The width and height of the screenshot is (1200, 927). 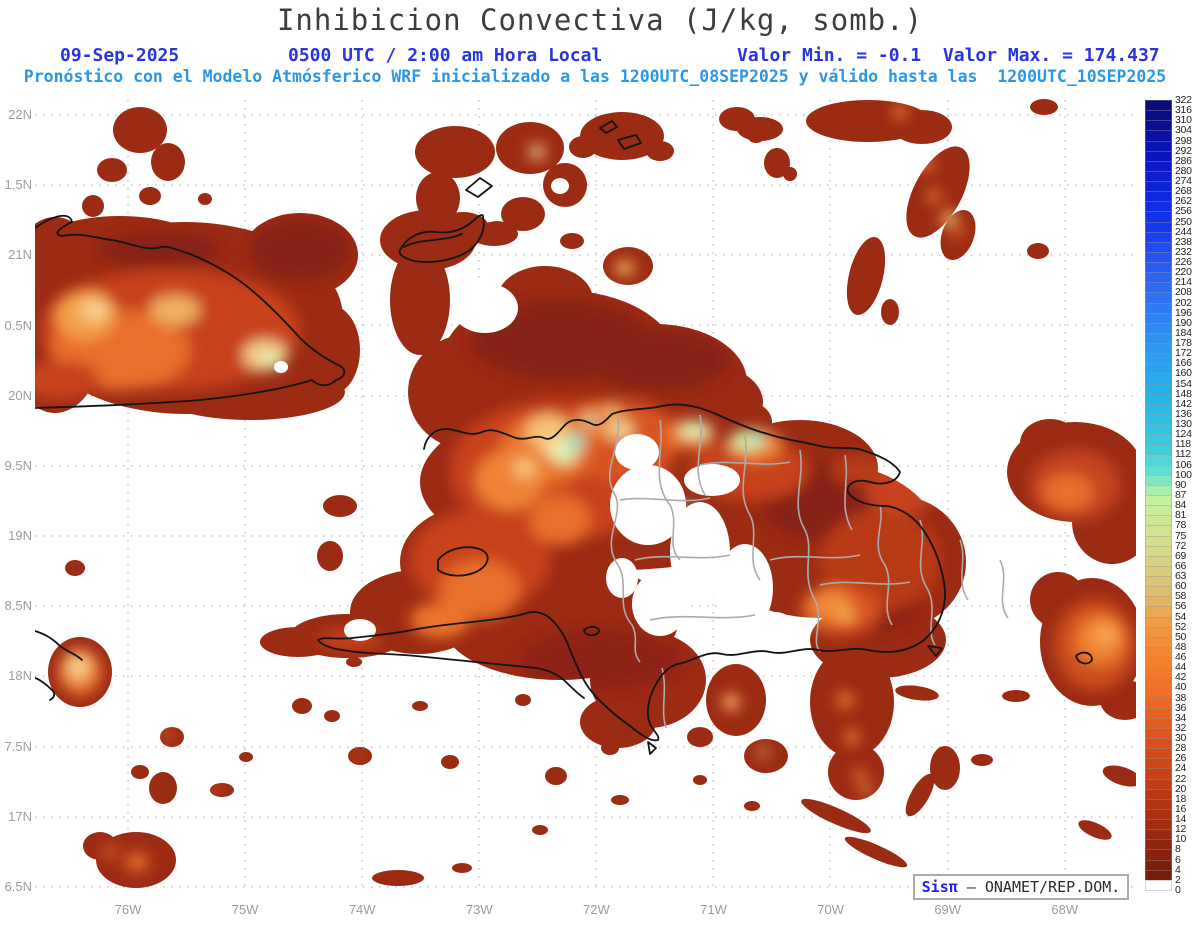 What do you see at coordinates (479, 909) in the screenshot?
I see `lon-tick-label: 73W` at bounding box center [479, 909].